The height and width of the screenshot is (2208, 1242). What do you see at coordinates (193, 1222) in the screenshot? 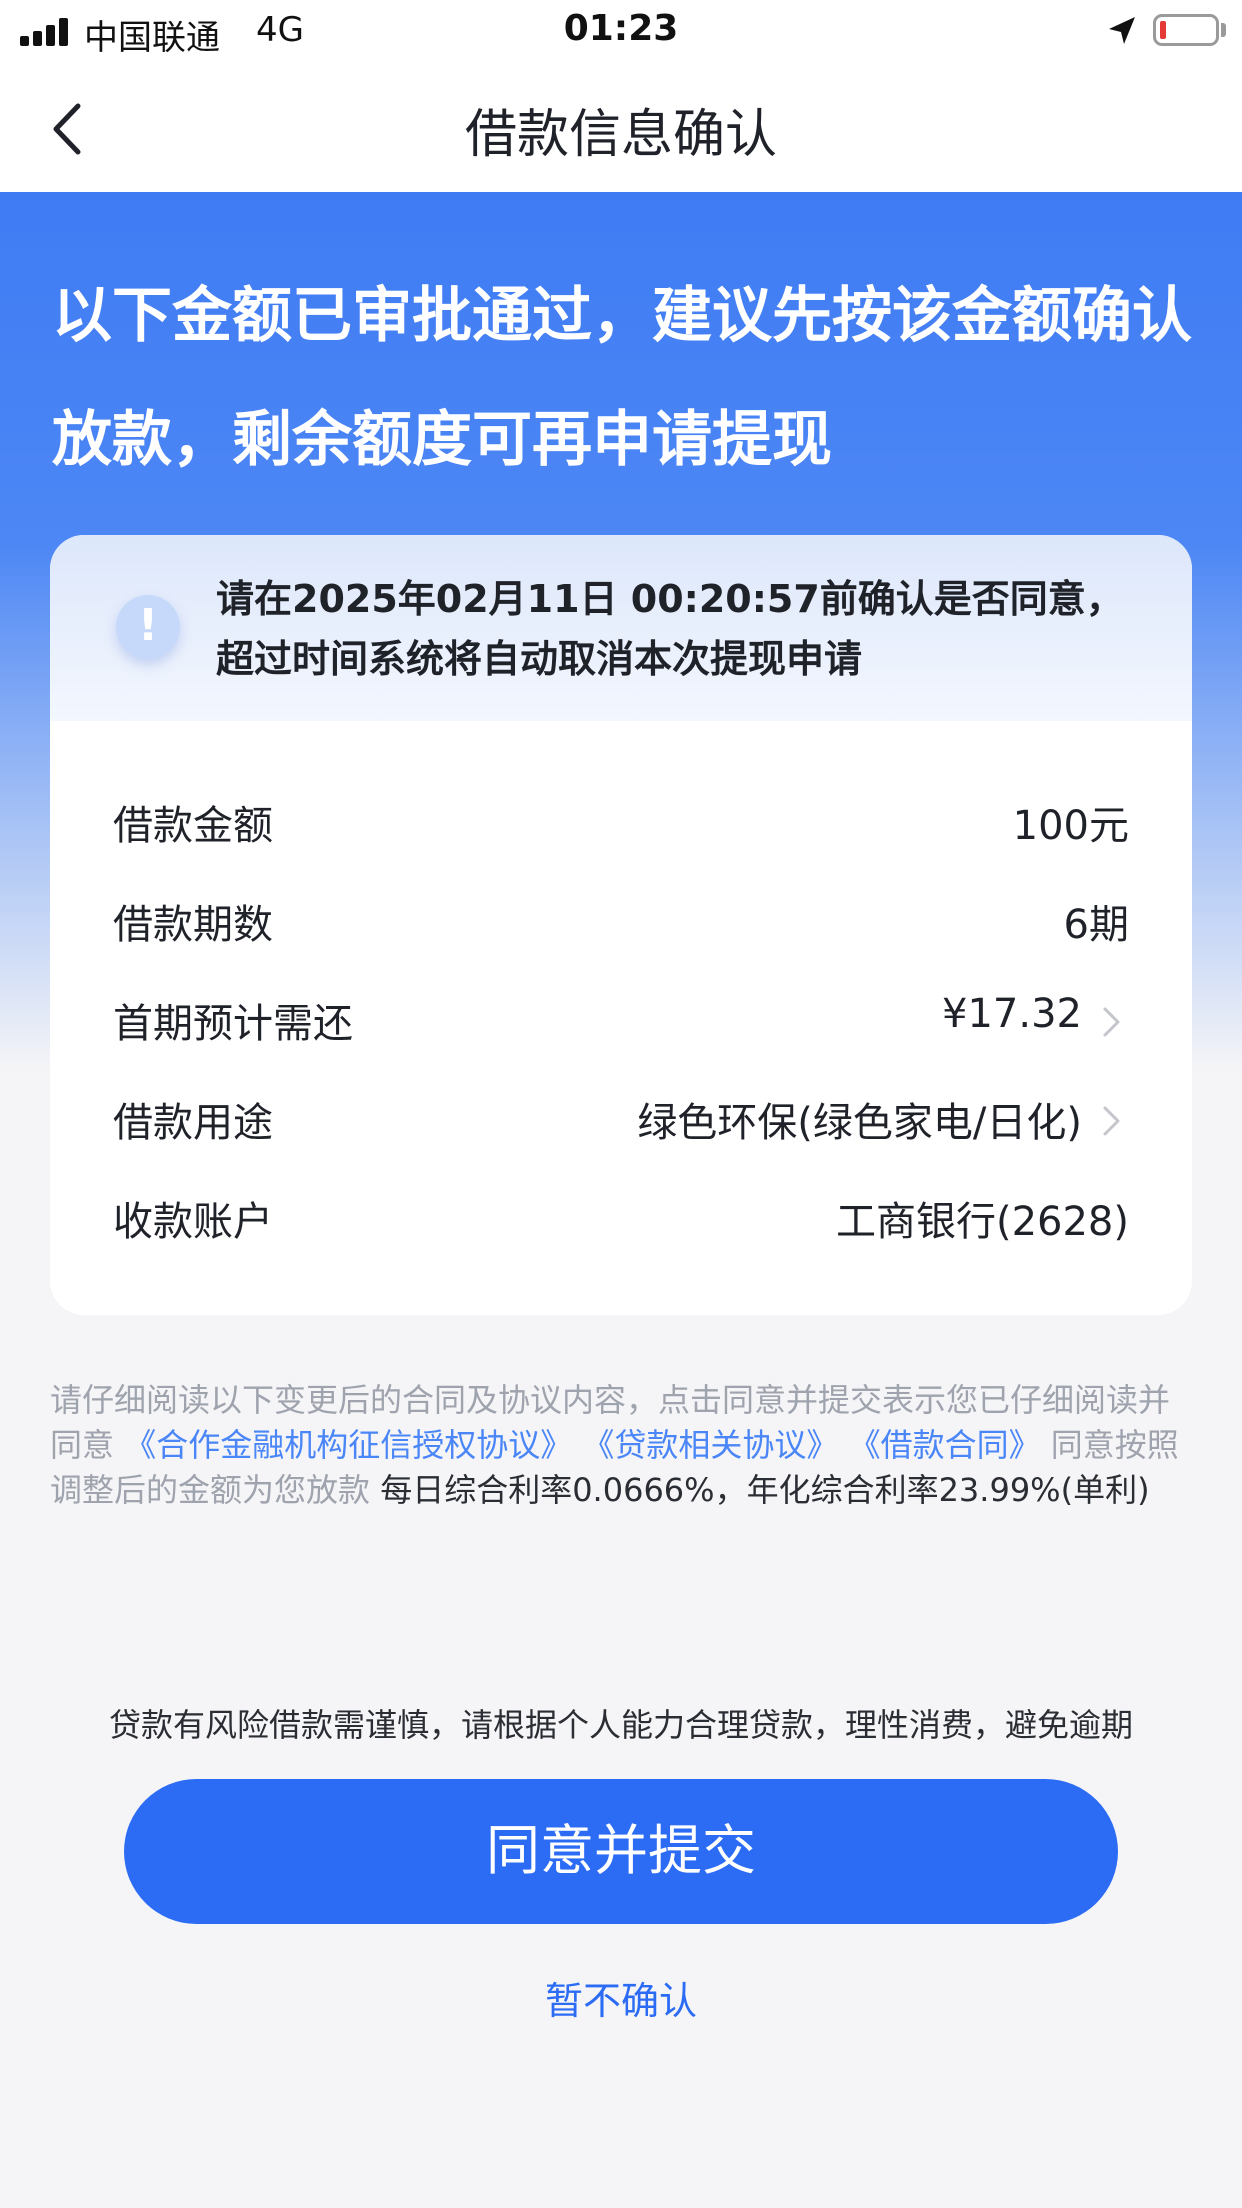
I see `detail-label: 收款账户` at bounding box center [193, 1222].